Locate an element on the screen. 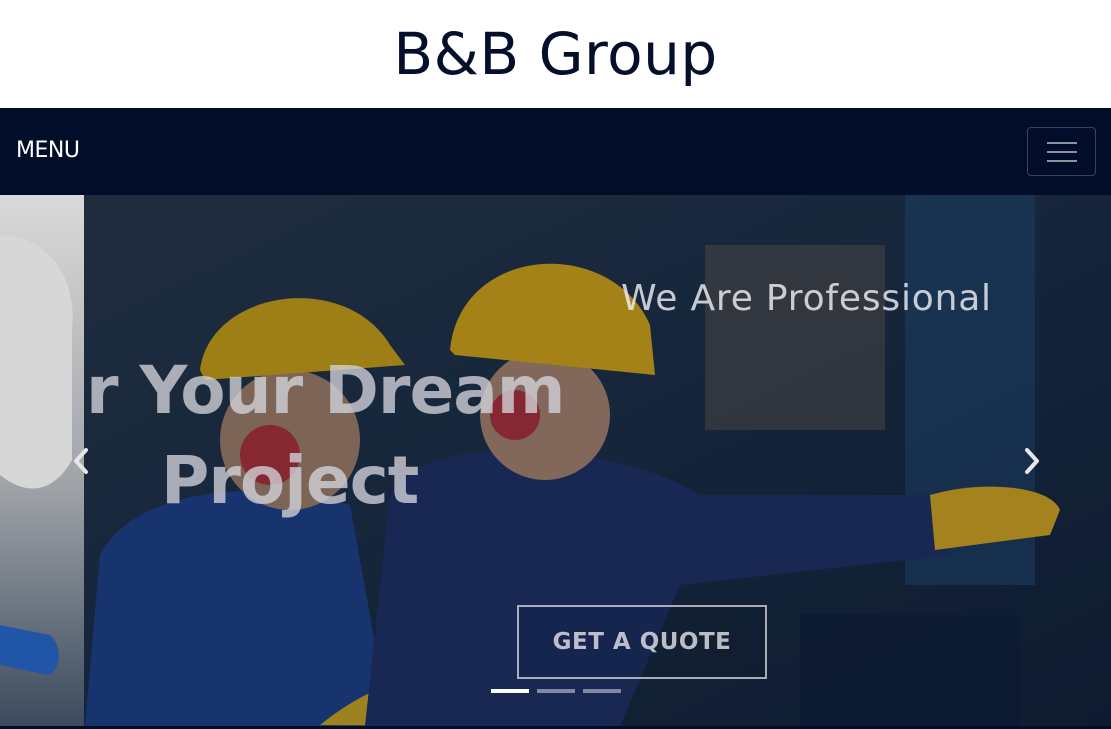 The width and height of the screenshot is (1111, 729). carousel-prev-button is located at coordinates (81, 461).